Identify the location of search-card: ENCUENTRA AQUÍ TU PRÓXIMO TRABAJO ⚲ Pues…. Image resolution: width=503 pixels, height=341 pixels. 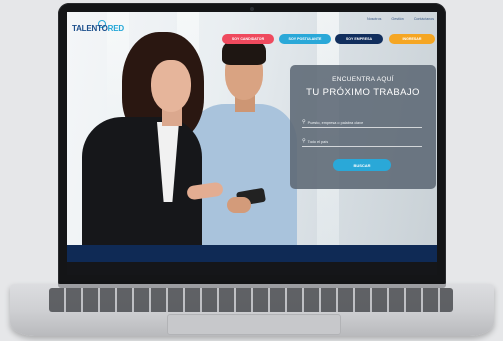
(363, 127).